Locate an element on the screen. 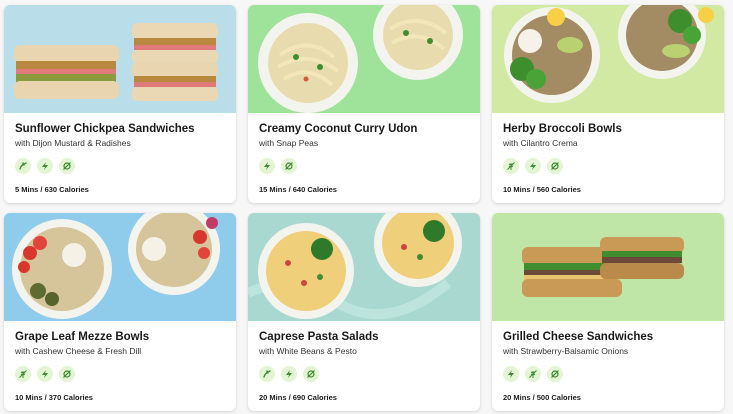  recipe-meta: 15 Mins / 640 Calories is located at coordinates (298, 189).